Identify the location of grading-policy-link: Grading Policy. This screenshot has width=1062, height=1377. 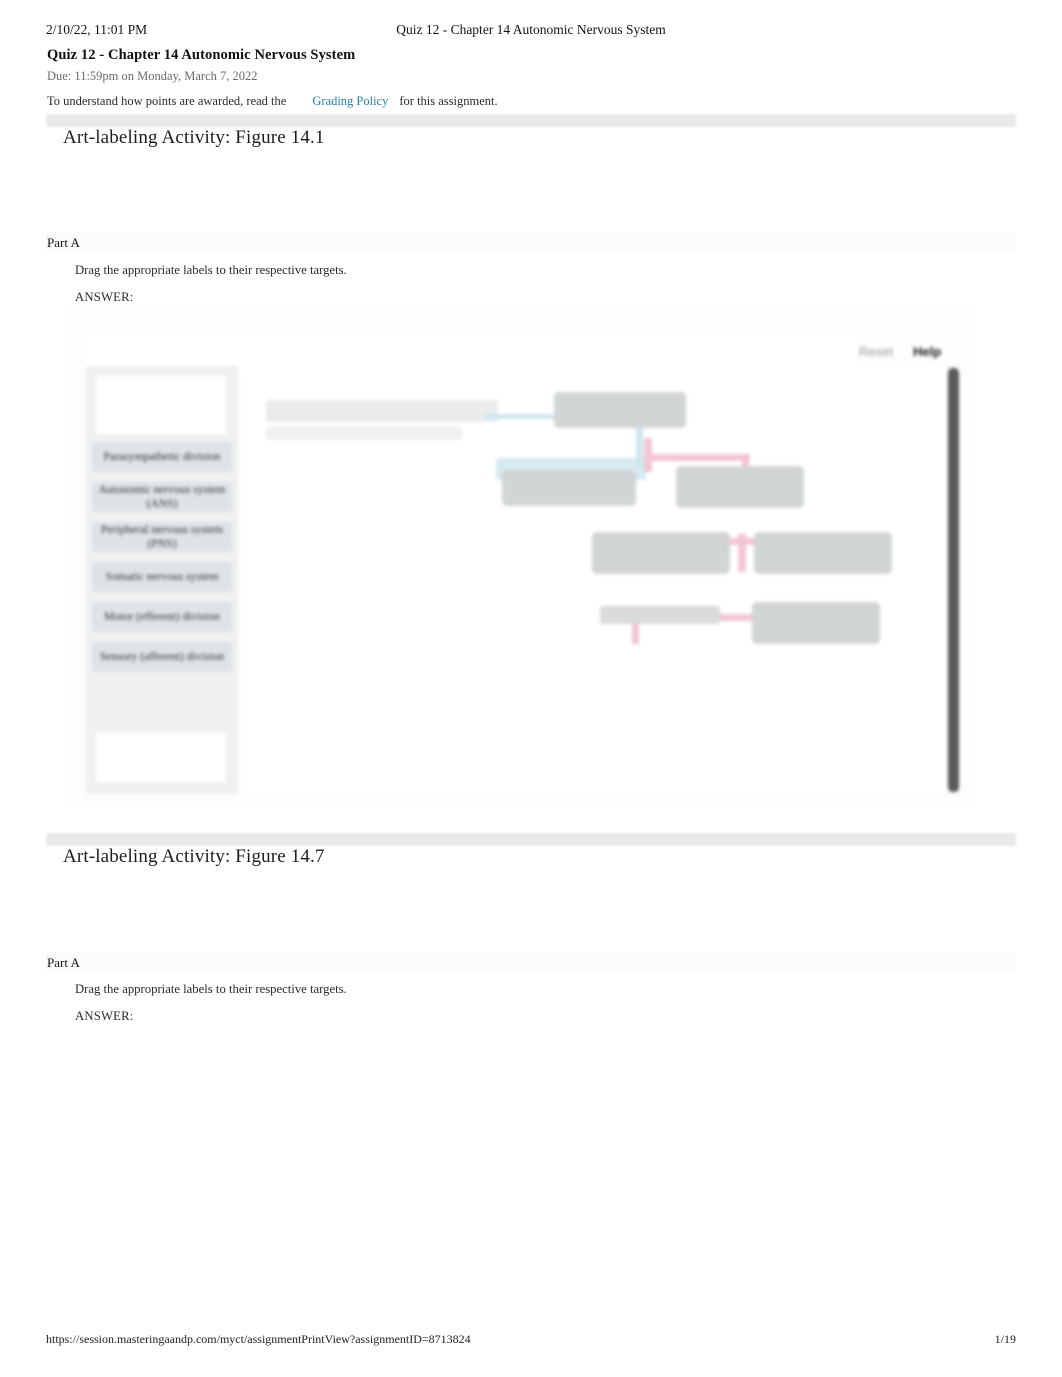
(350, 101).